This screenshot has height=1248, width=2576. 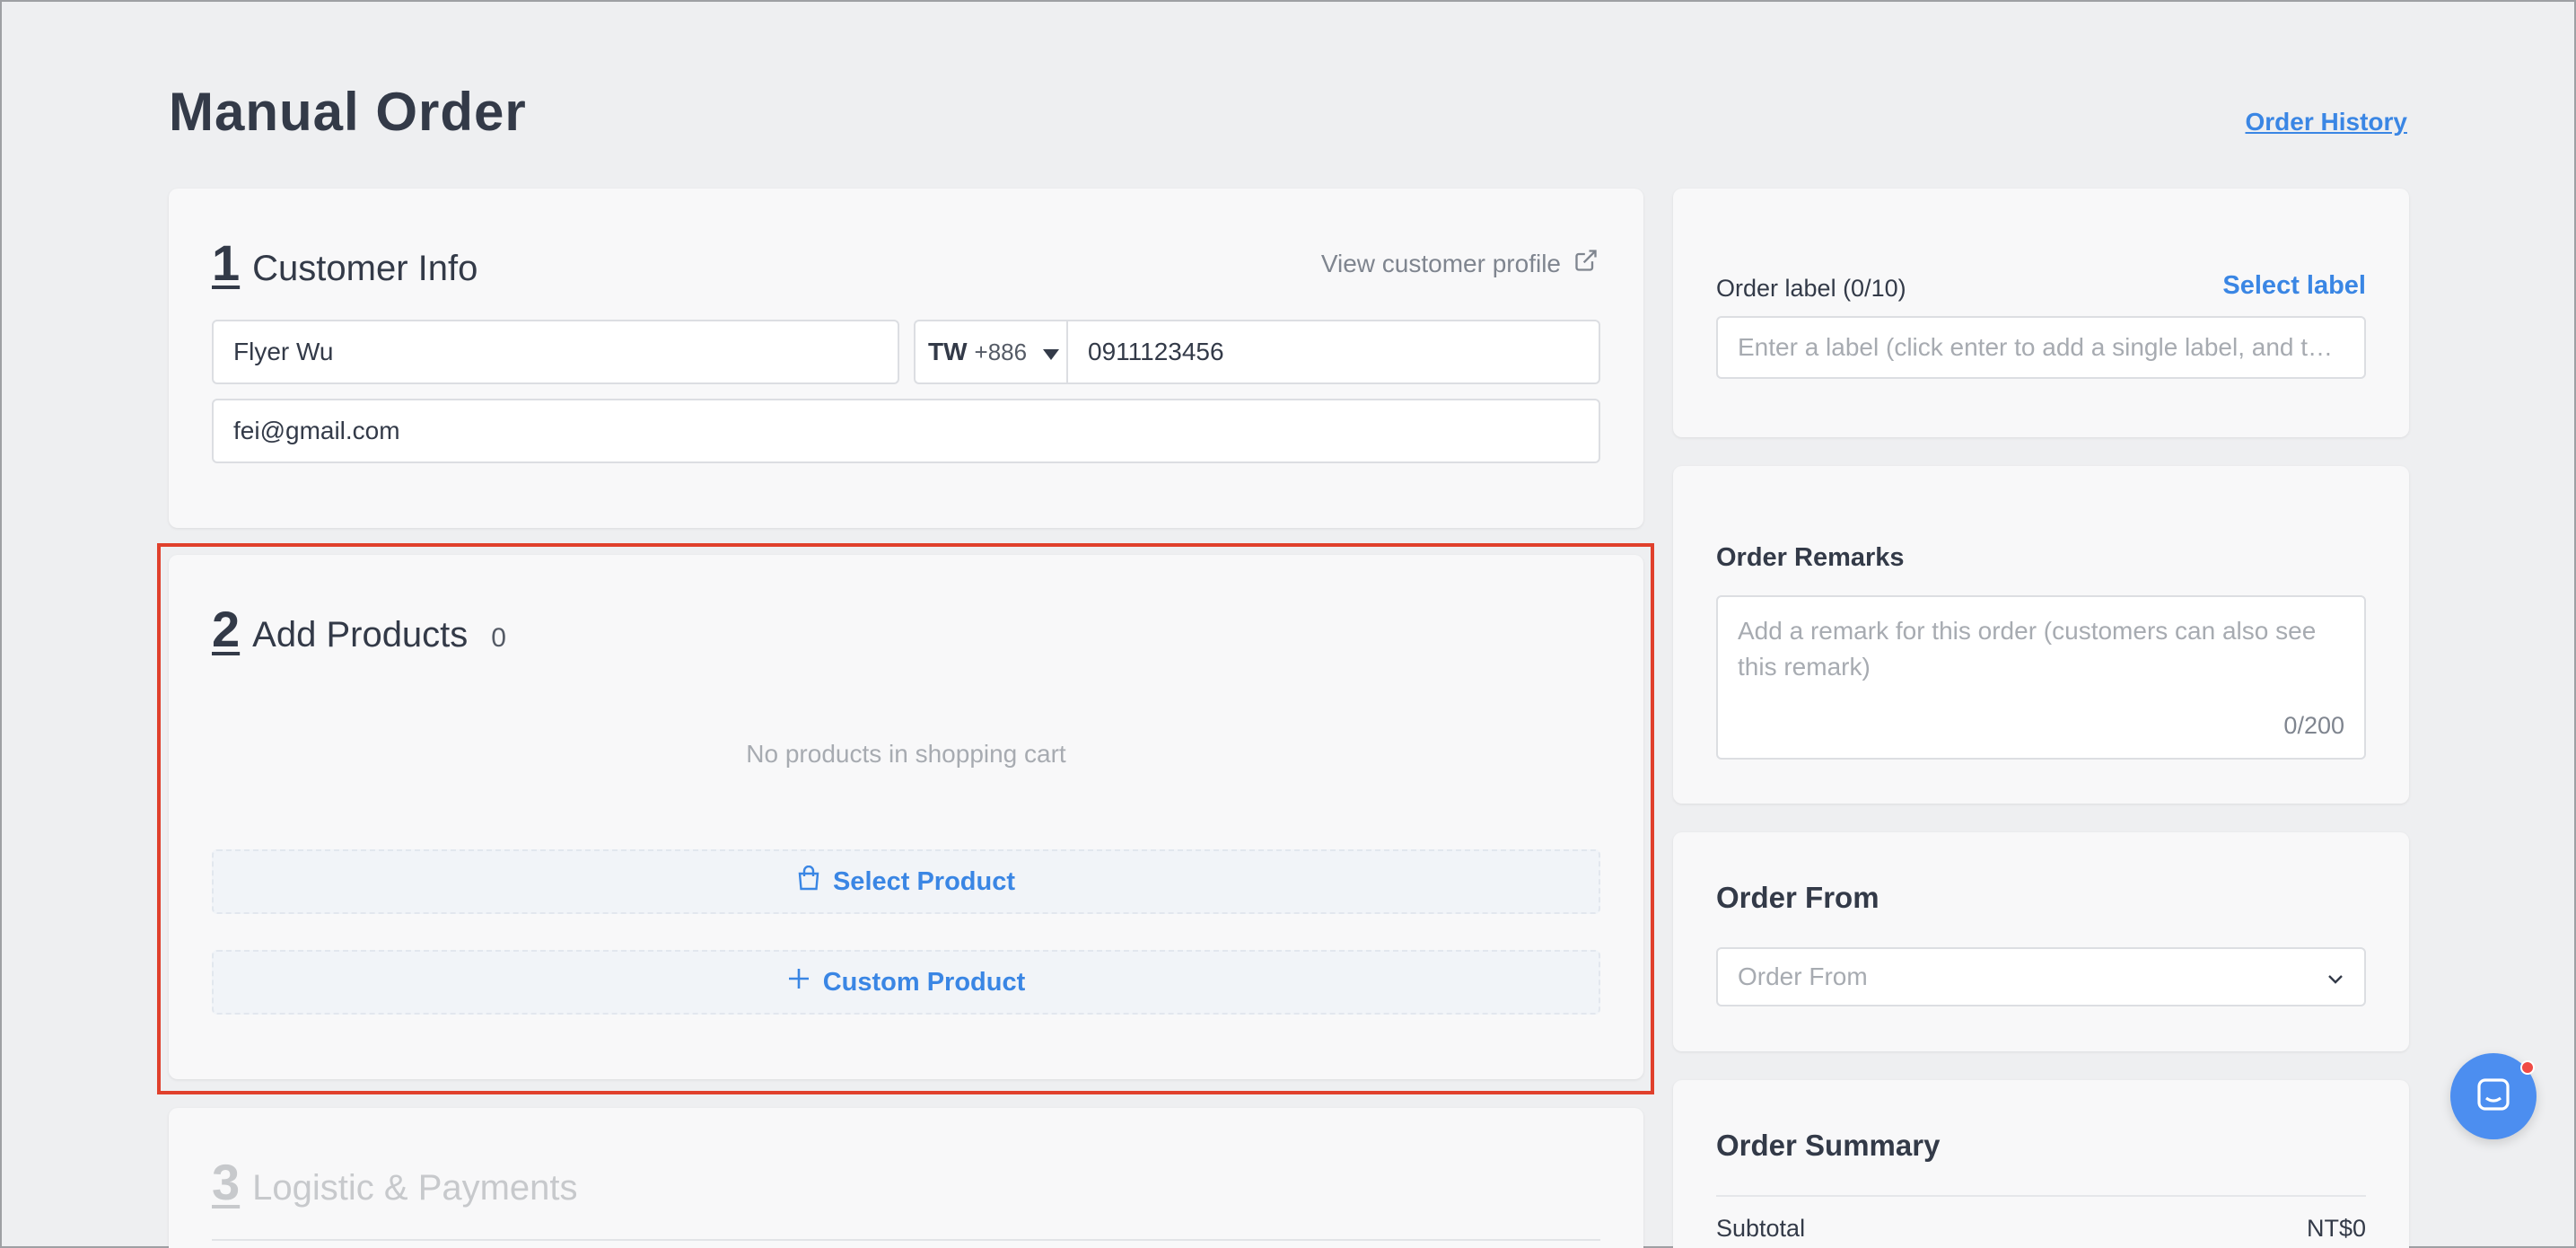 What do you see at coordinates (2527, 1067) in the screenshot?
I see `chat-notification-dot` at bounding box center [2527, 1067].